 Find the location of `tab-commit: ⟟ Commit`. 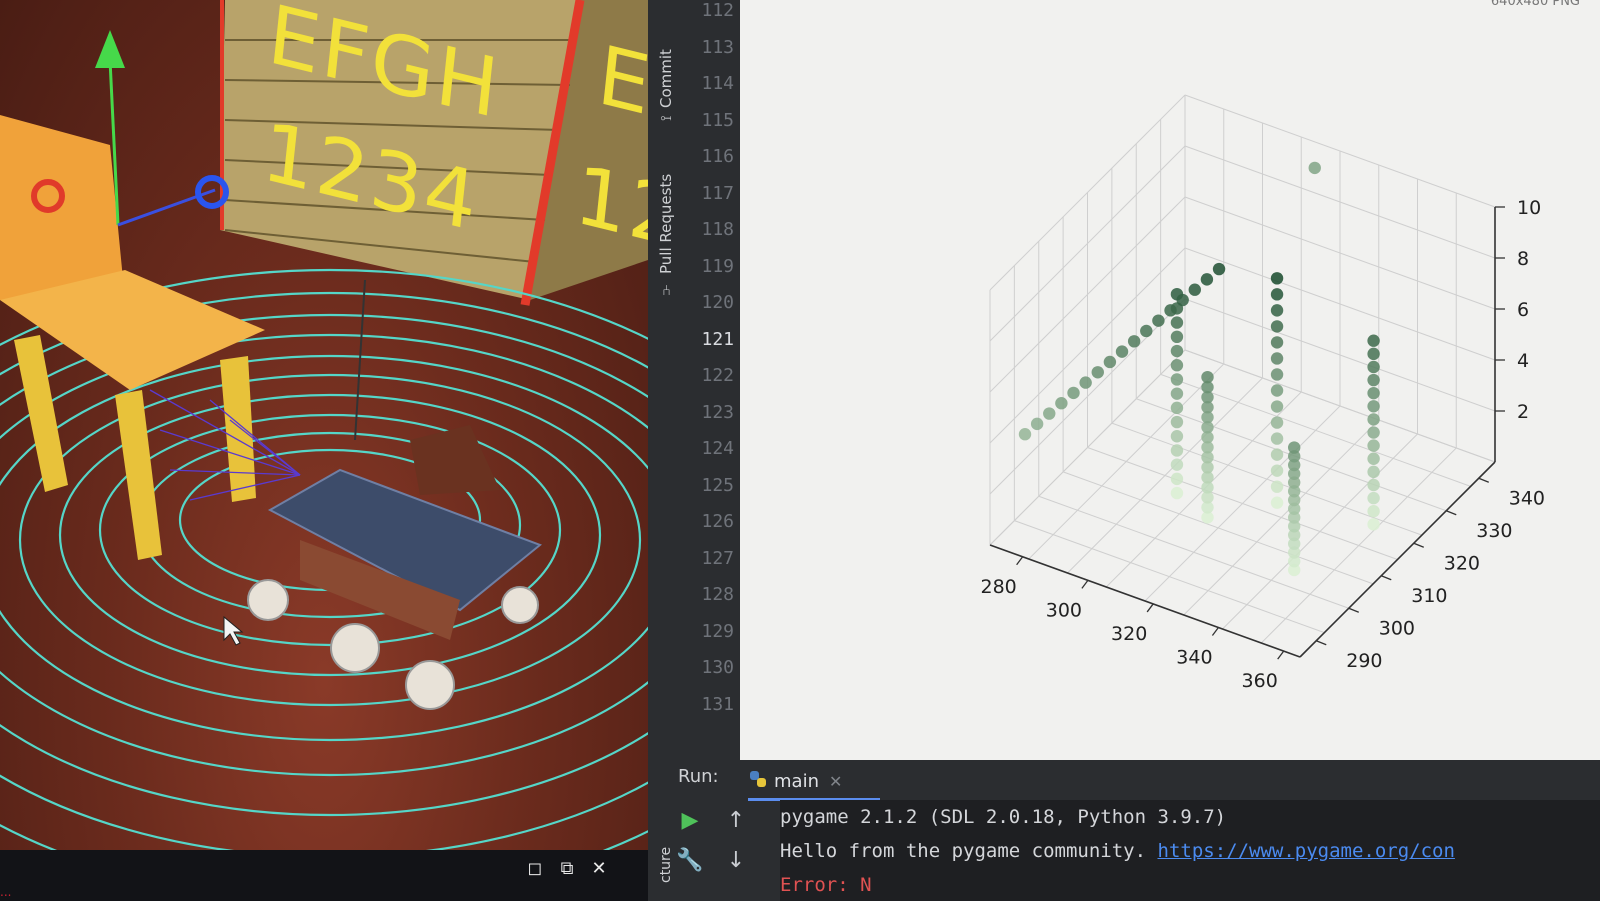

tab-commit: ⟟ Commit is located at coordinates (666, 85).